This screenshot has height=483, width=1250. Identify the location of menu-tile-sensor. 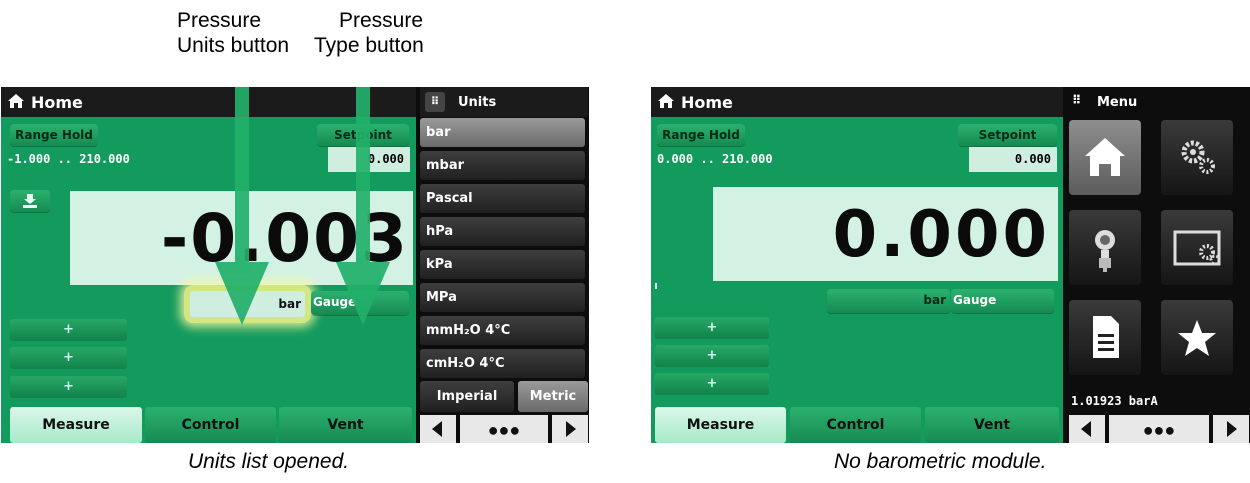
(1105, 247).